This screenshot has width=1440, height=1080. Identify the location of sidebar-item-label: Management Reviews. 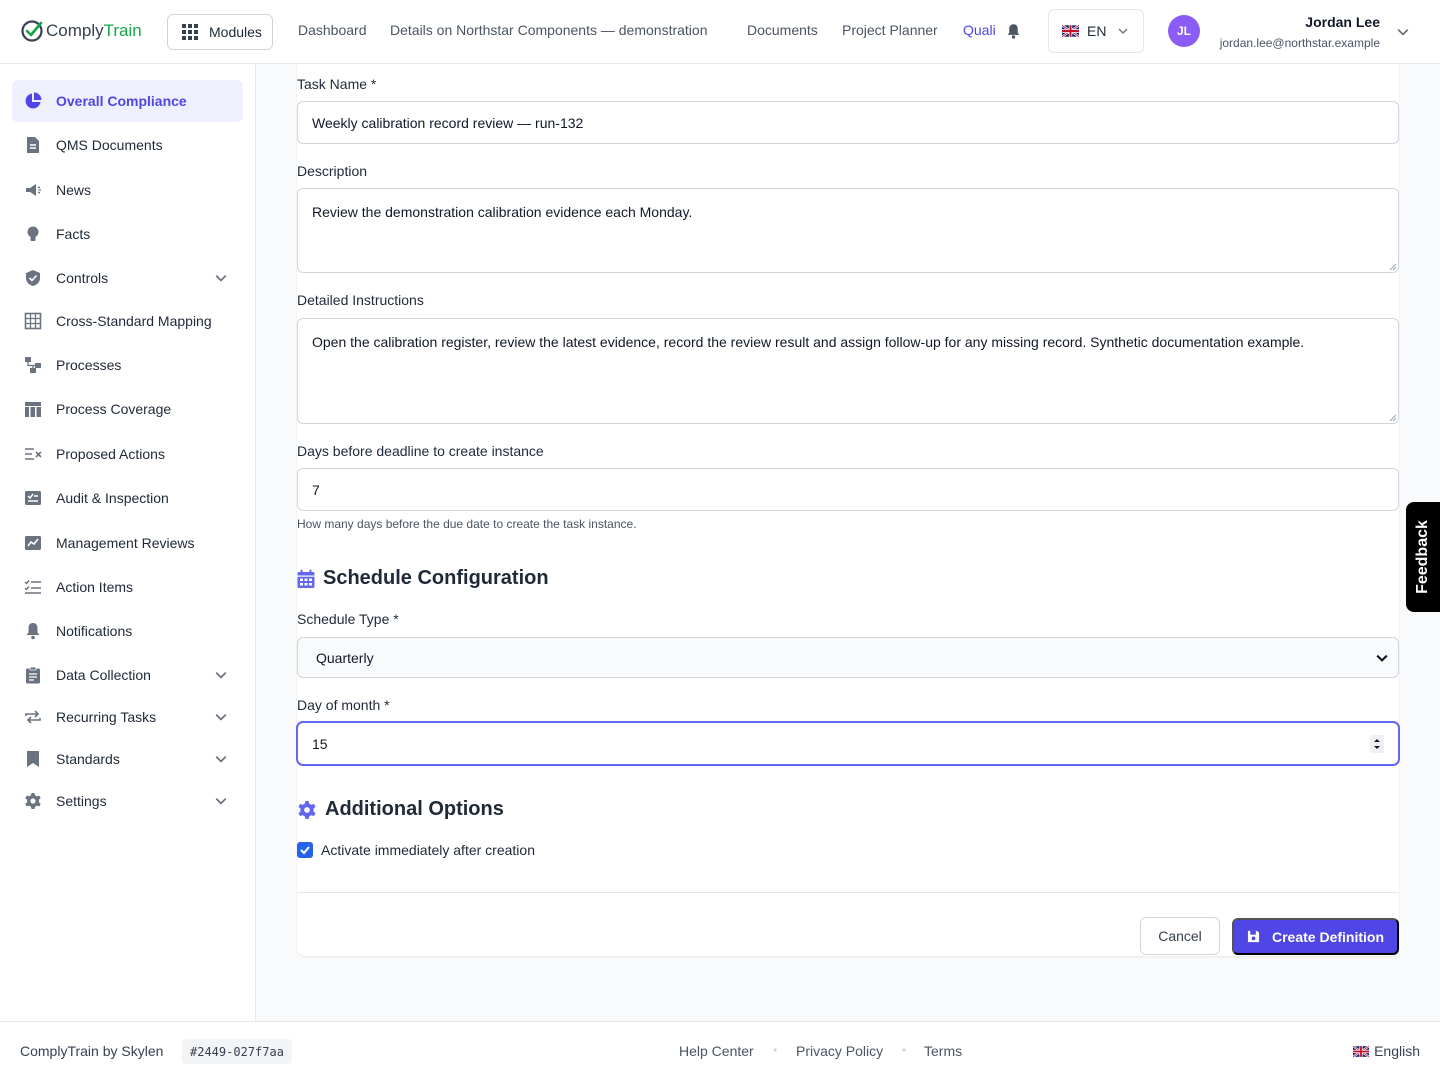
(125, 543).